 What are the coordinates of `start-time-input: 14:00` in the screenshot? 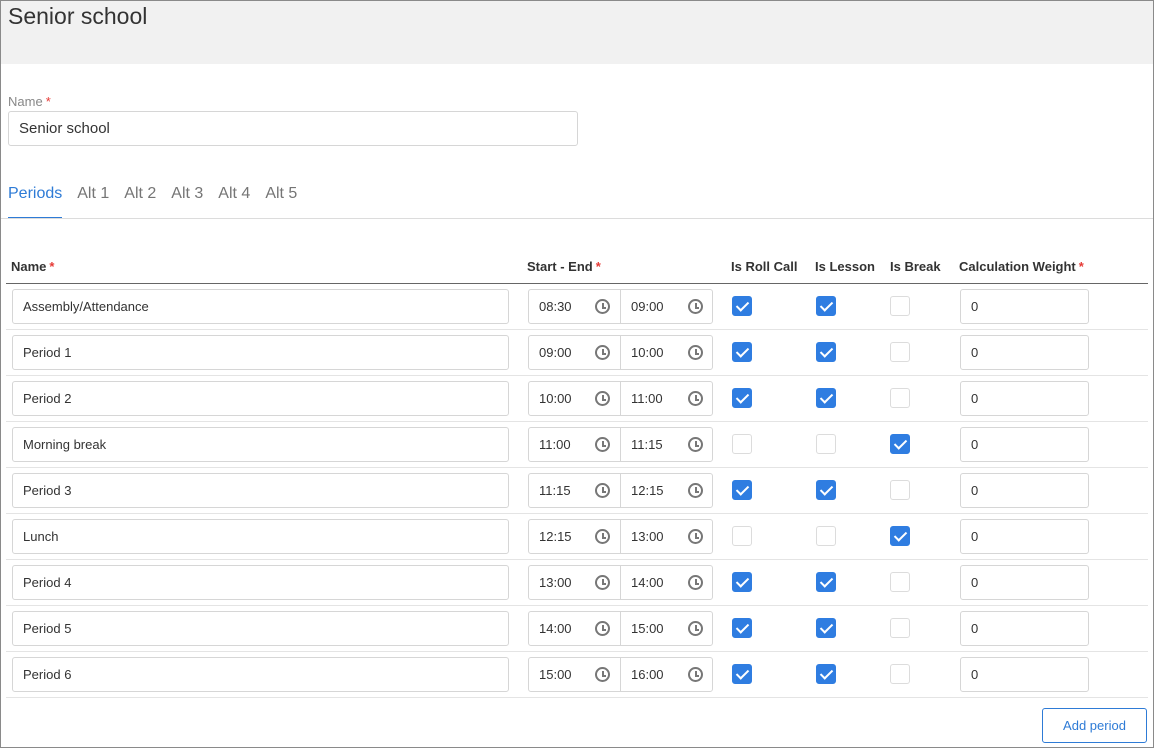 It's located at (575, 628).